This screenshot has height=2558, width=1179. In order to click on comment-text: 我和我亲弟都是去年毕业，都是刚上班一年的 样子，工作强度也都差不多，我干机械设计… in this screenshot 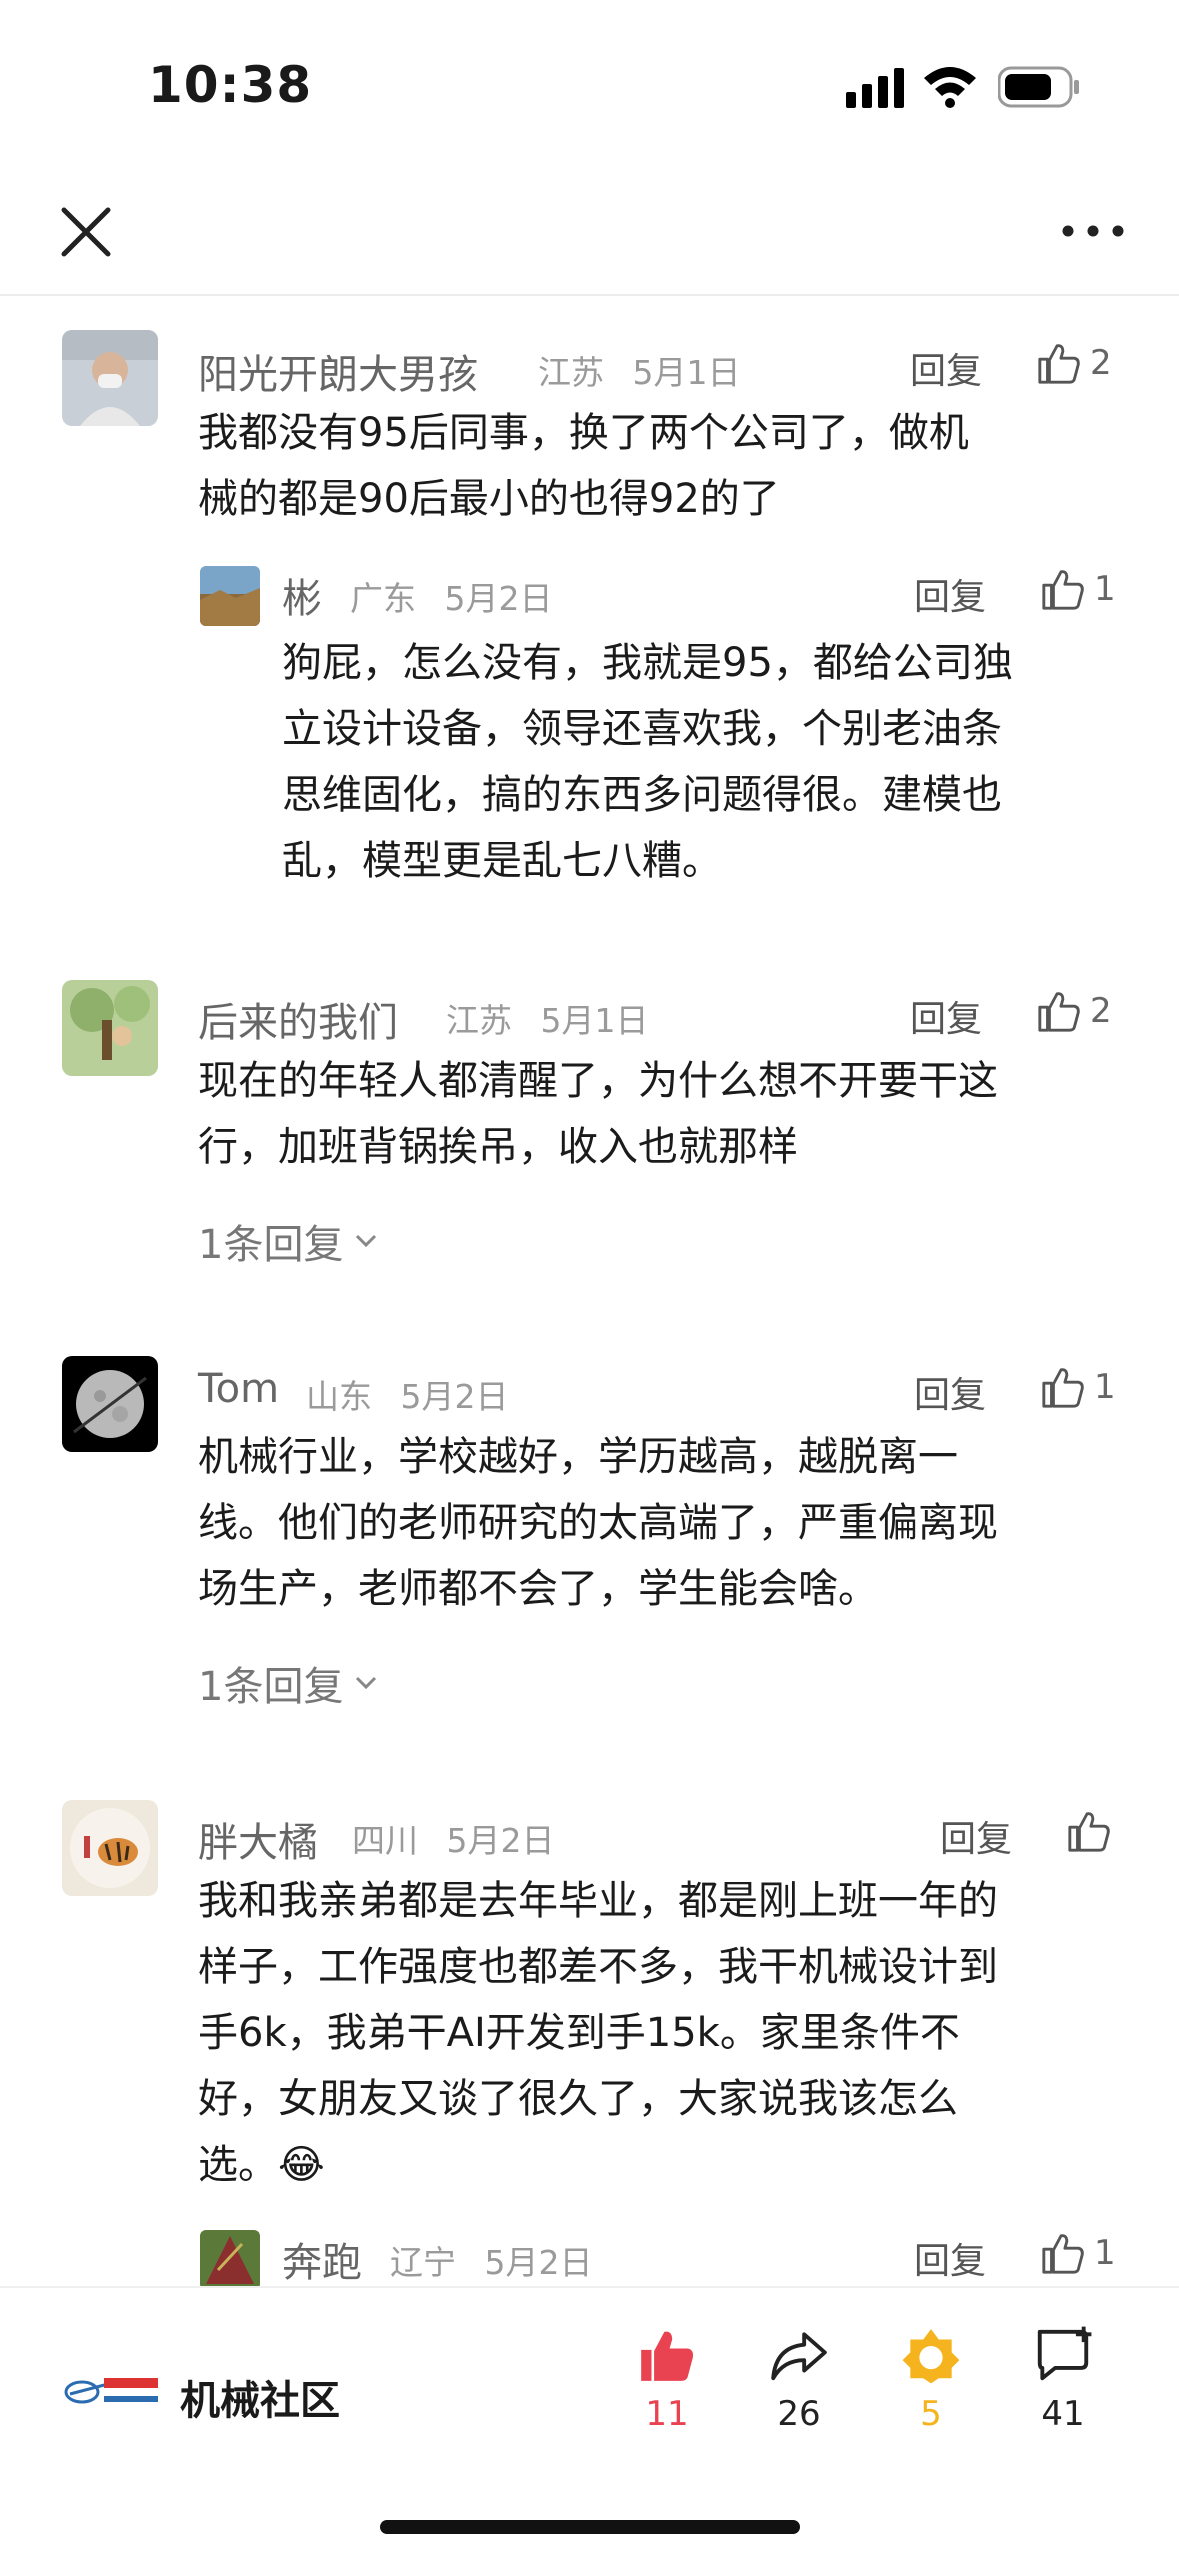, I will do `click(668, 2033)`.